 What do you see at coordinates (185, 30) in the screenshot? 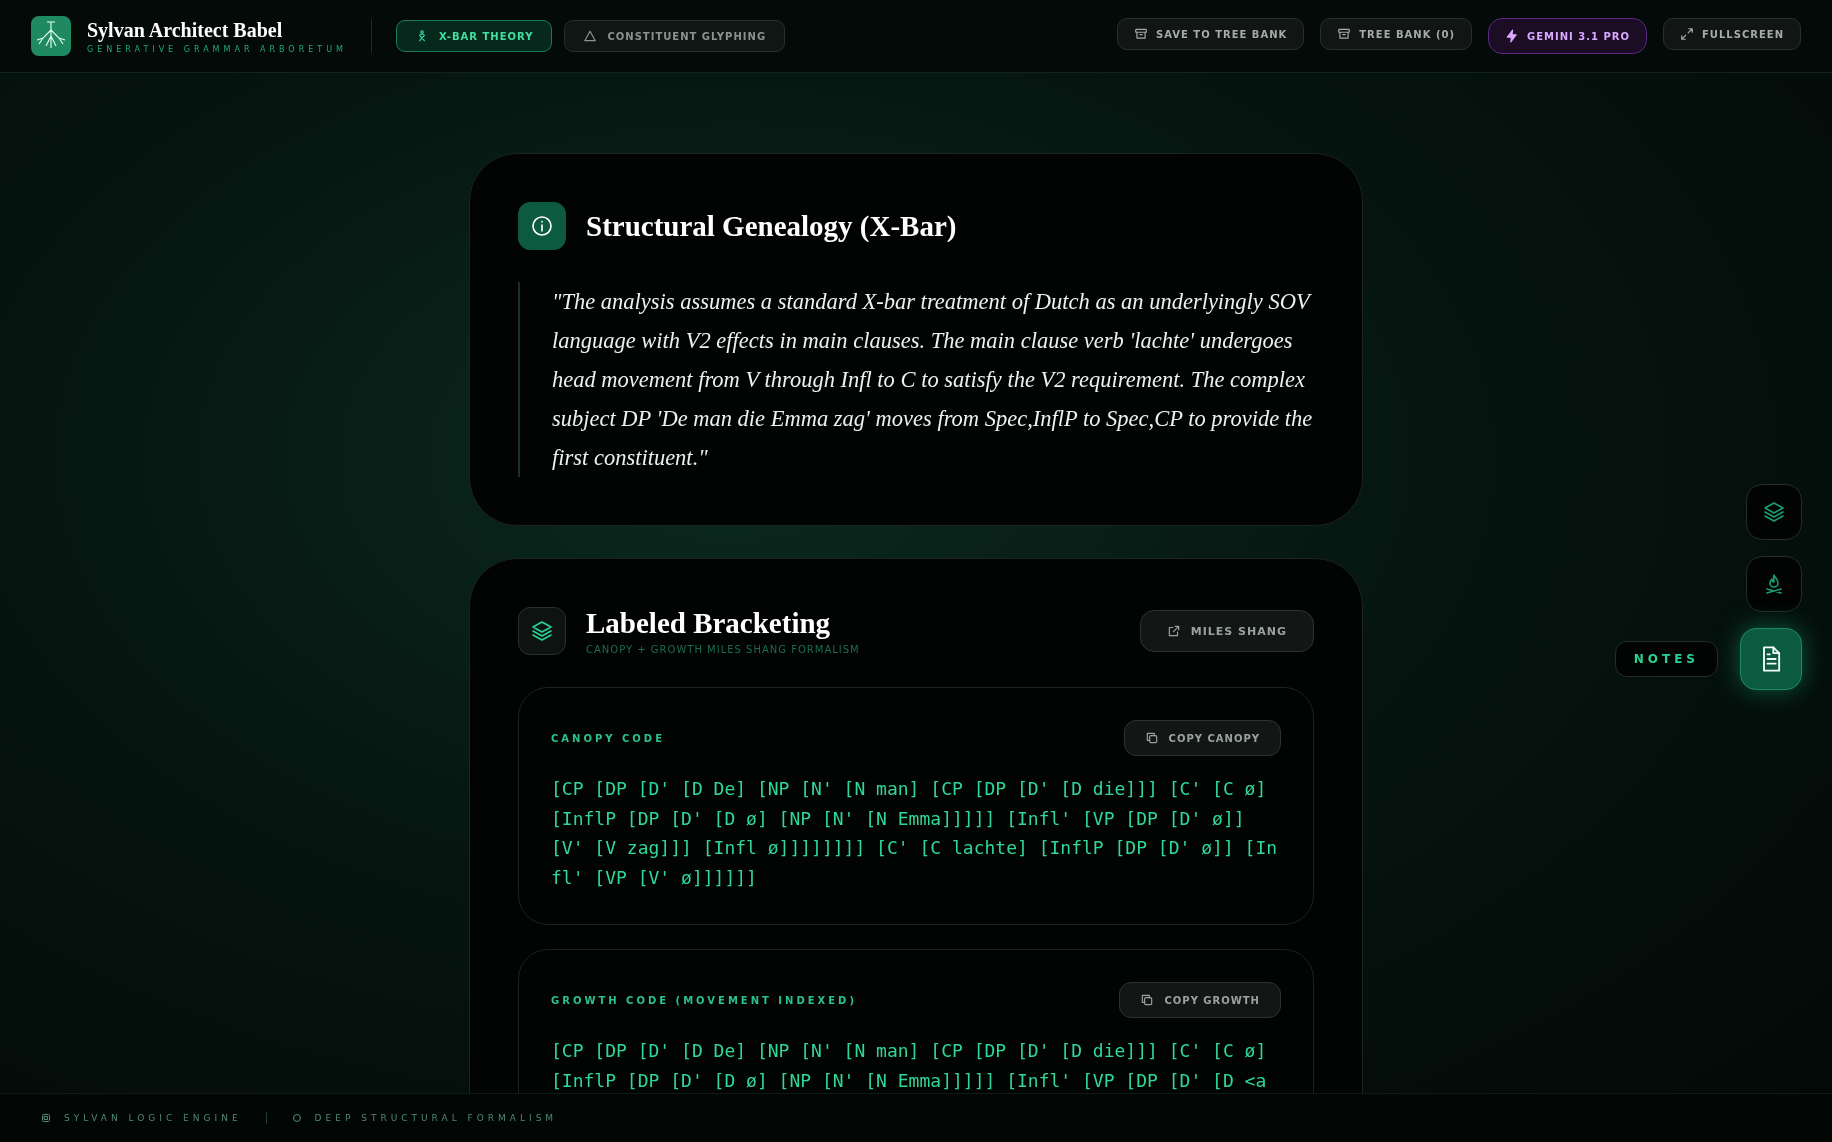
I see `app-title: Sylvan Architect Babel` at bounding box center [185, 30].